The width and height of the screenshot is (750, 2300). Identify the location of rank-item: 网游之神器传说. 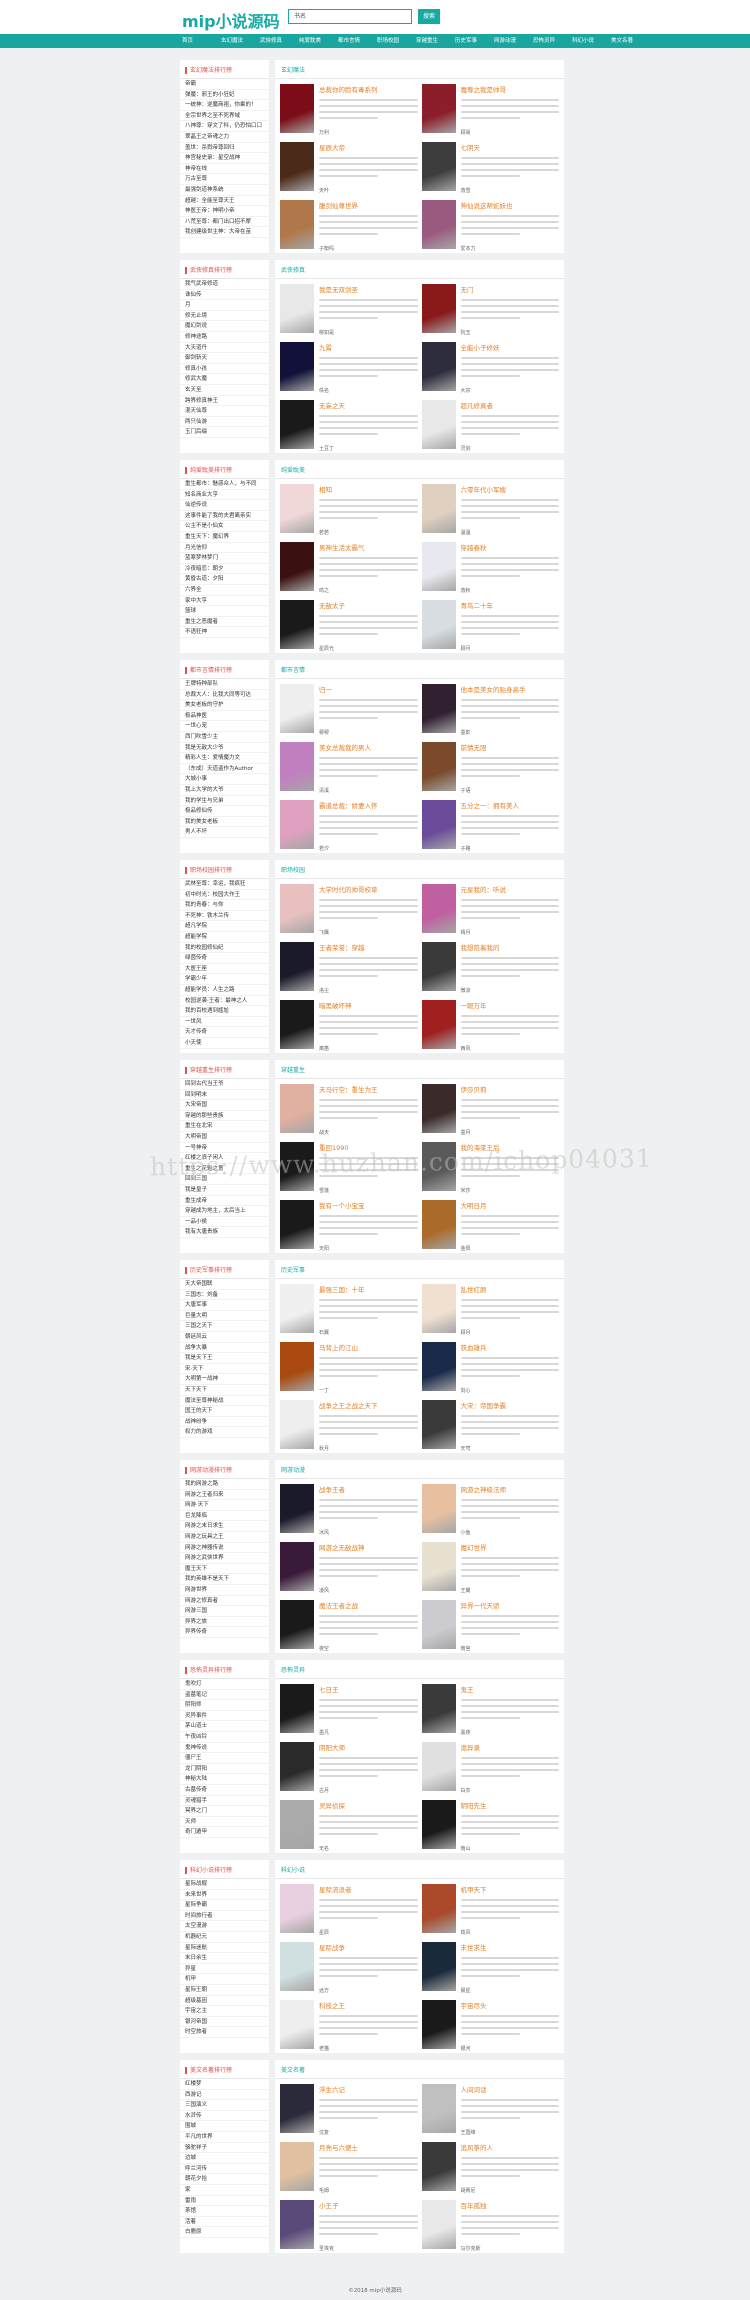
(224, 1548).